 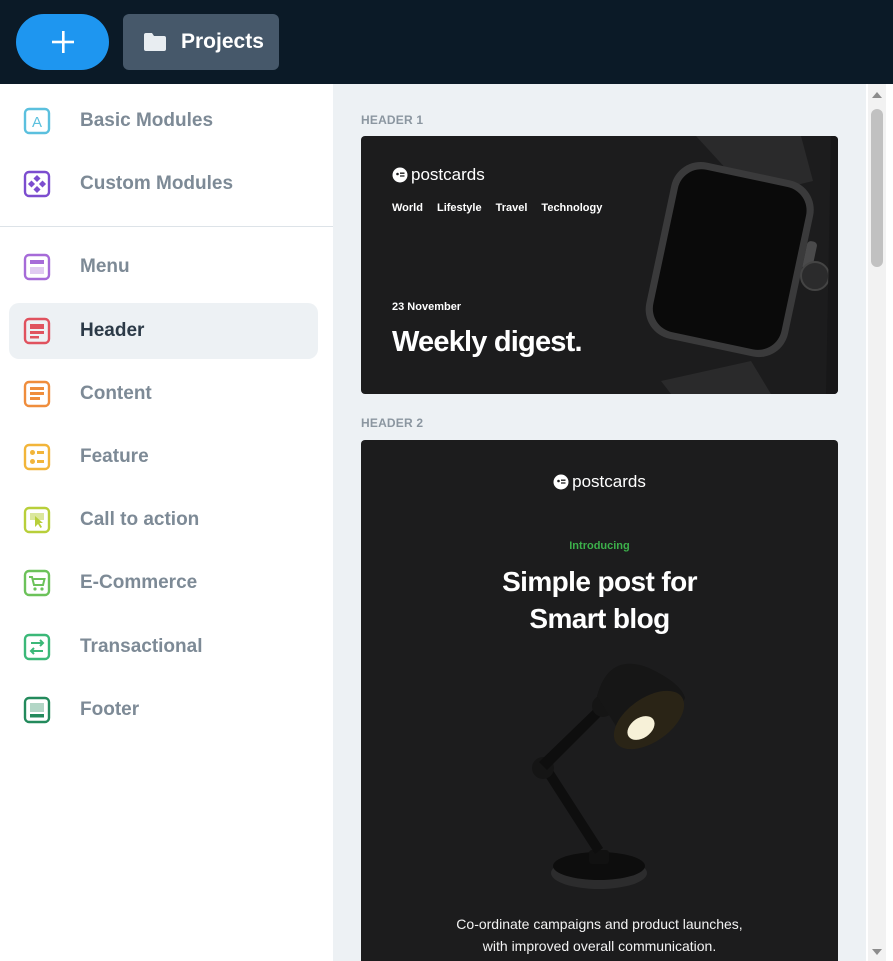 What do you see at coordinates (163, 331) in the screenshot?
I see `sidebar-item-header: Header` at bounding box center [163, 331].